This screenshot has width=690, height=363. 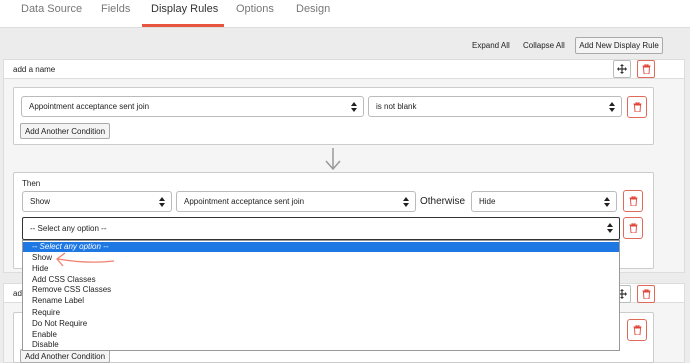 I want to click on dropdown-option-add-css-classes: Add CSS Classes, so click(x=321, y=280).